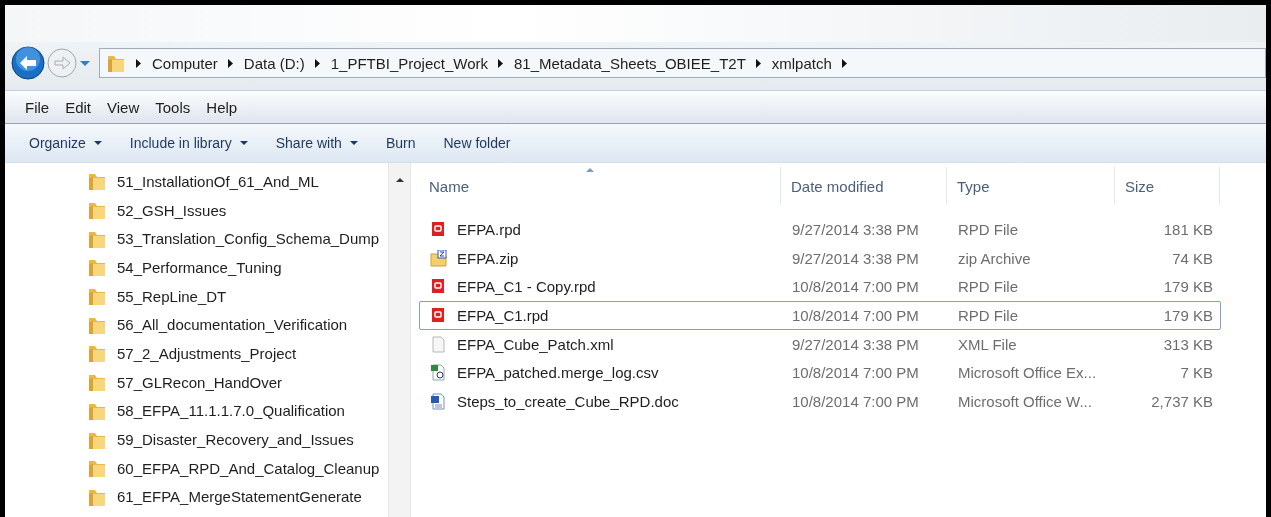 Image resolution: width=1271 pixels, height=517 pixels. I want to click on file-name: EFPA_patched.merge_log.csv, so click(558, 373).